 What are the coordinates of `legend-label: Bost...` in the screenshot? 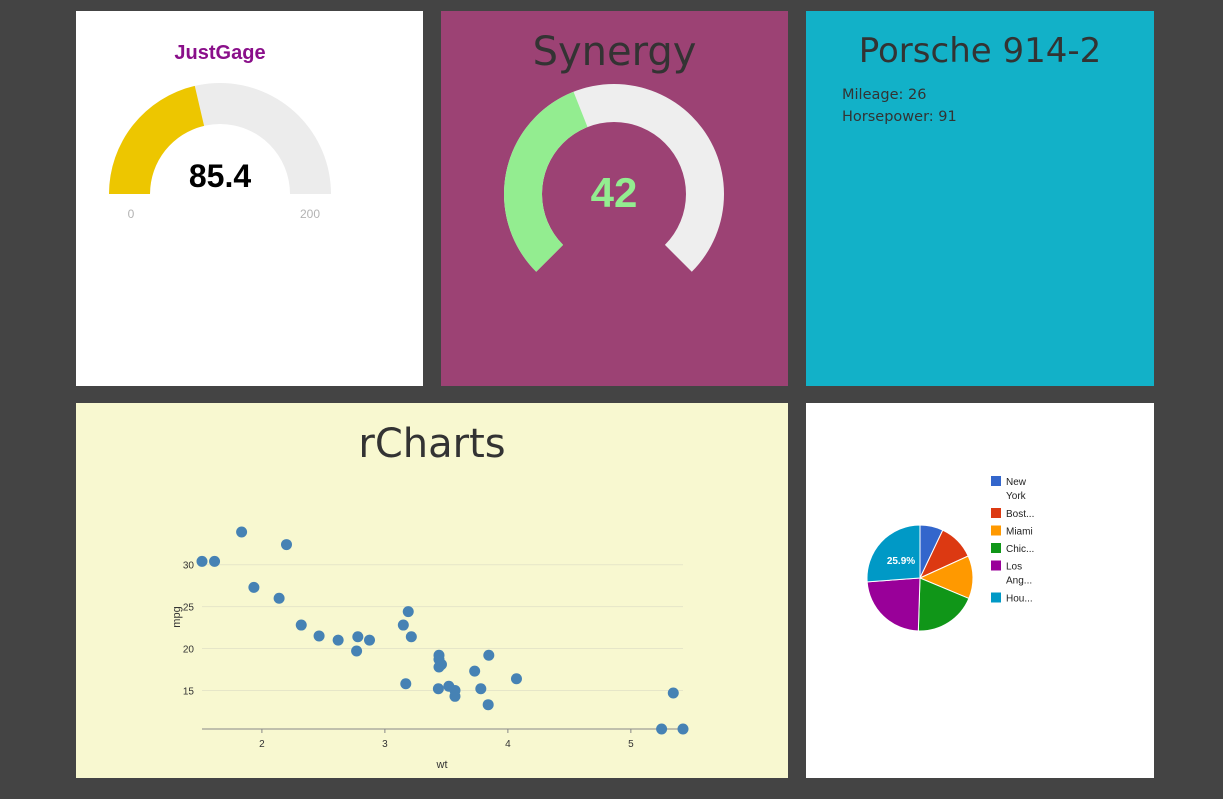 It's located at (1020, 514).